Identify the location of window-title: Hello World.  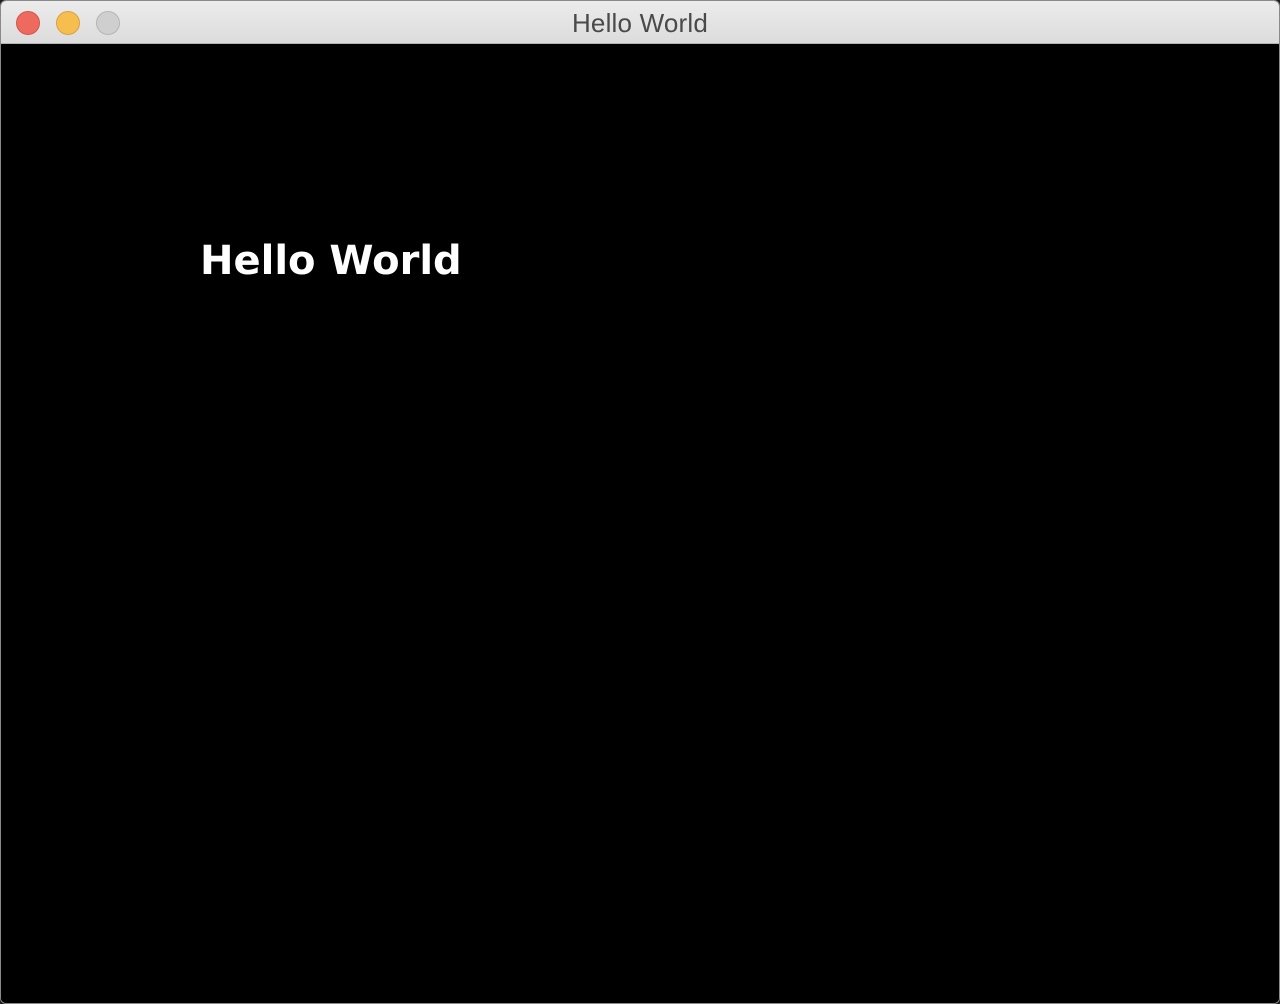
(640, 23).